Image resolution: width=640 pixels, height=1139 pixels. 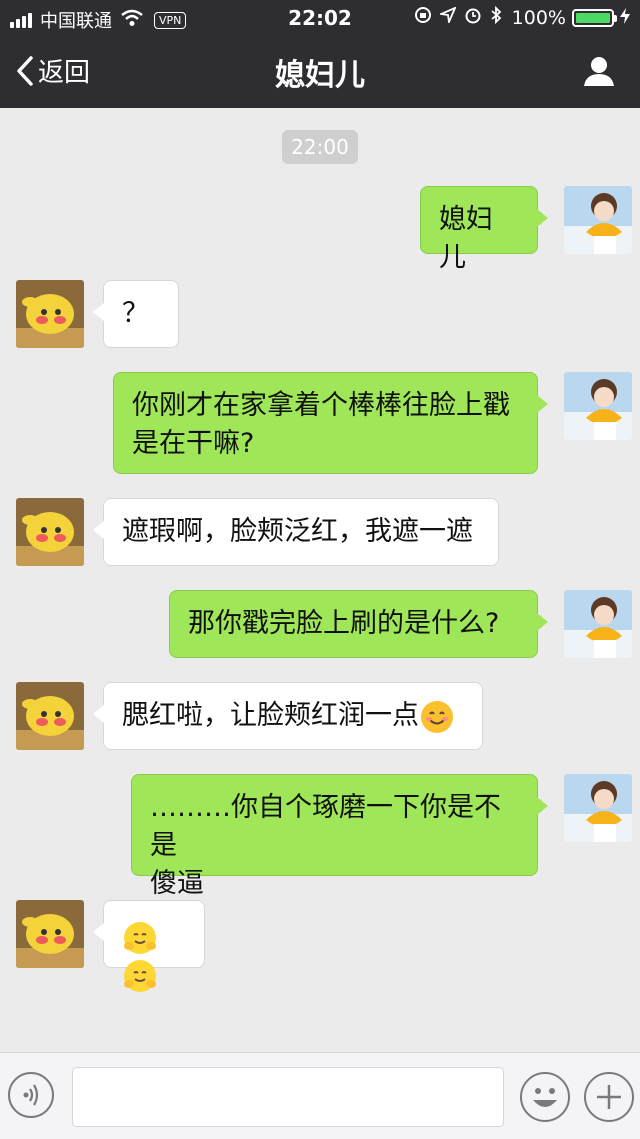 What do you see at coordinates (320, 75) in the screenshot?
I see `chat-title: 媳妇儿` at bounding box center [320, 75].